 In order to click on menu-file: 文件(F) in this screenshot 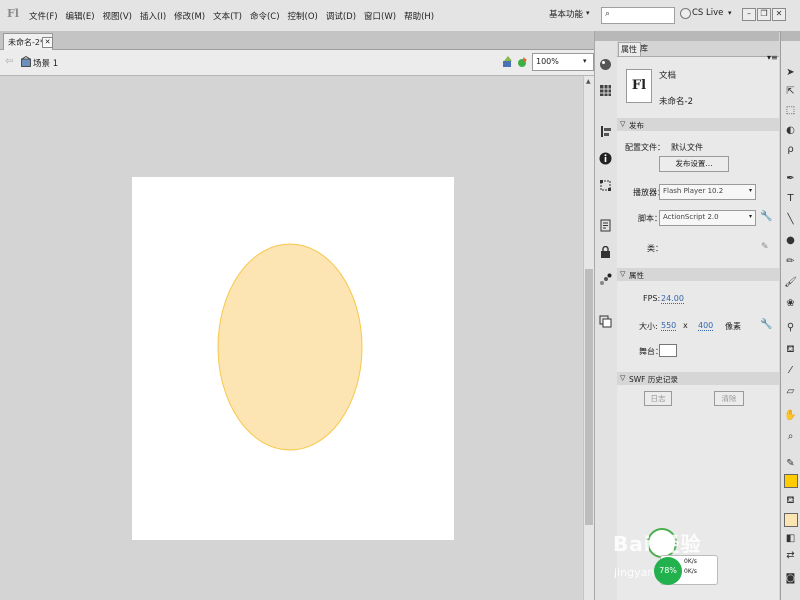, I will do `click(43, 16)`.